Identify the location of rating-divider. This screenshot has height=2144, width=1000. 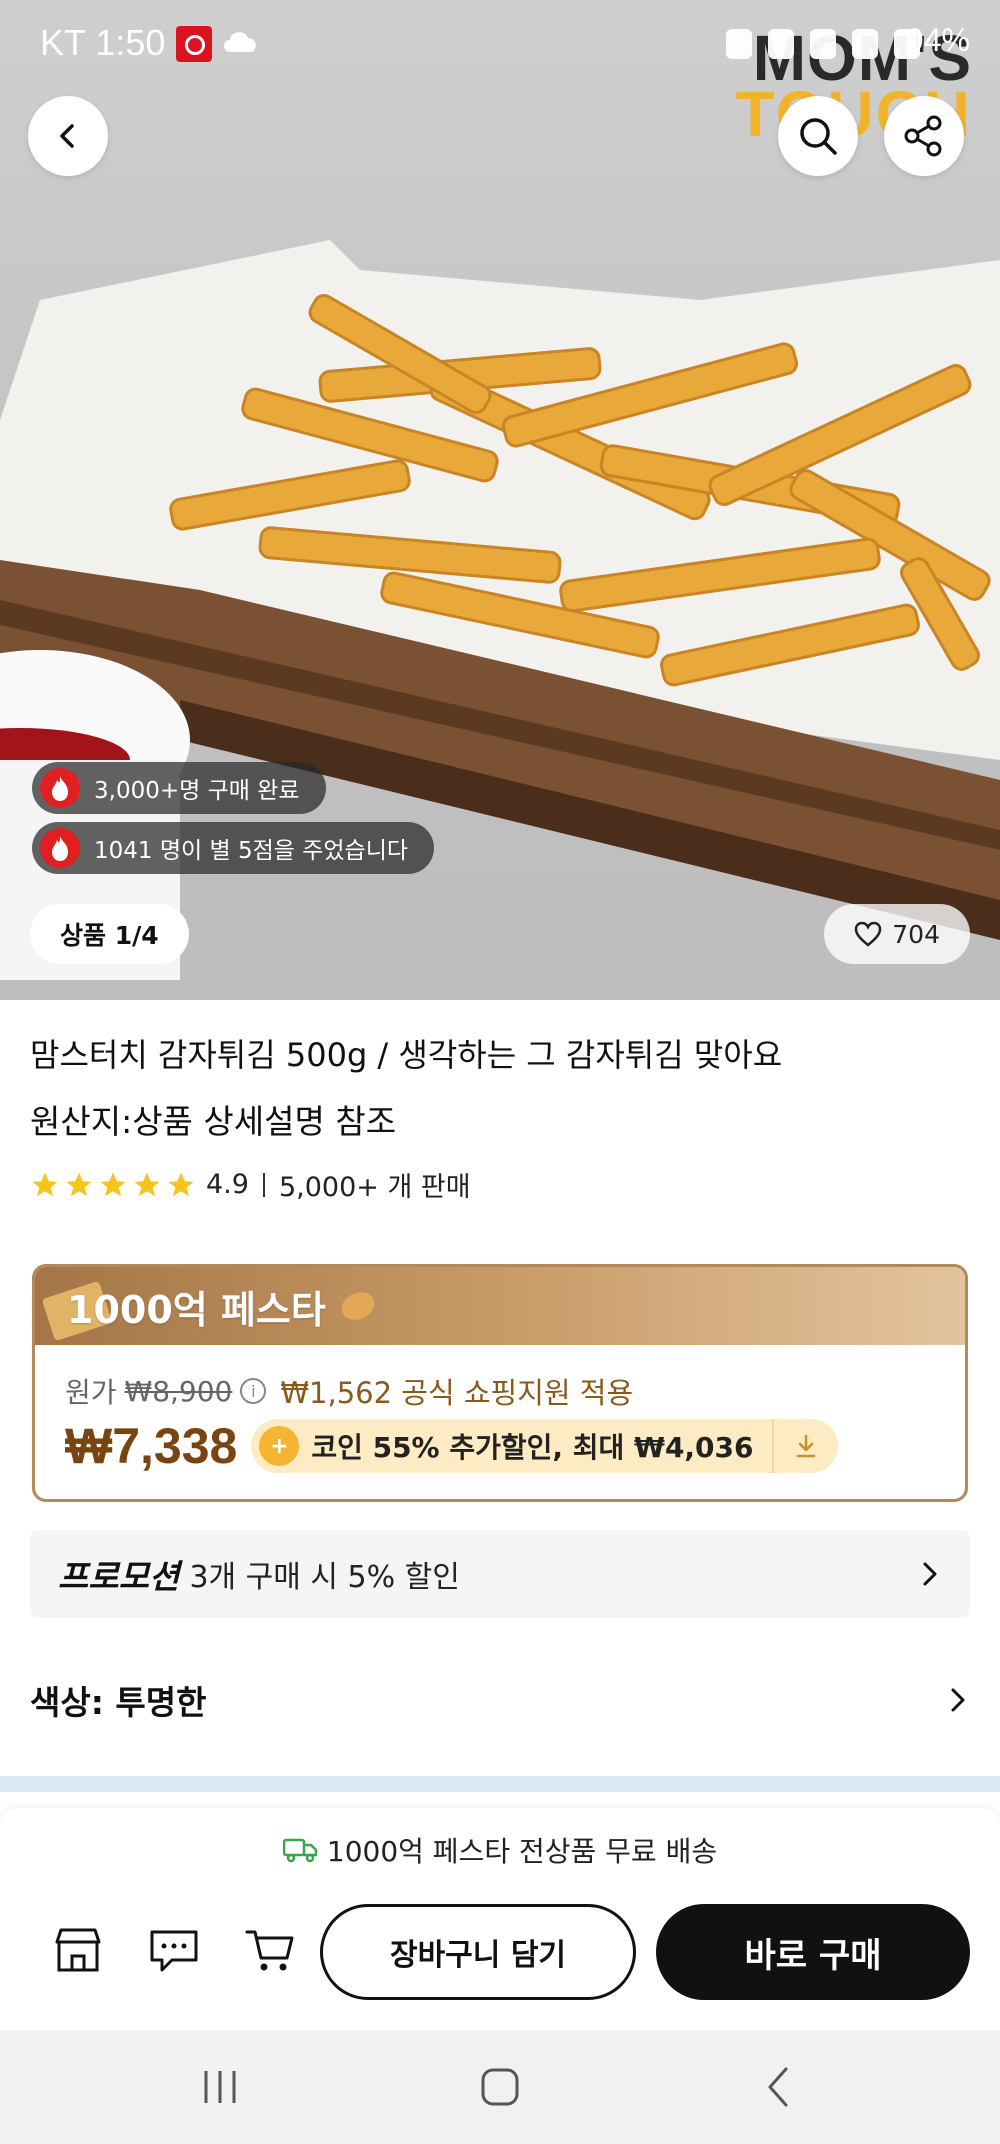
(263, 1184).